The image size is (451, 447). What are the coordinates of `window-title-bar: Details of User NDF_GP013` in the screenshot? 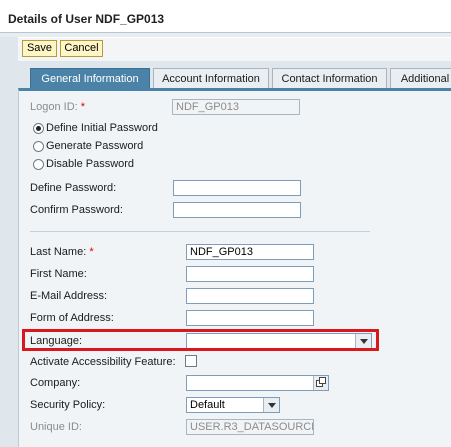 It's located at (225, 16).